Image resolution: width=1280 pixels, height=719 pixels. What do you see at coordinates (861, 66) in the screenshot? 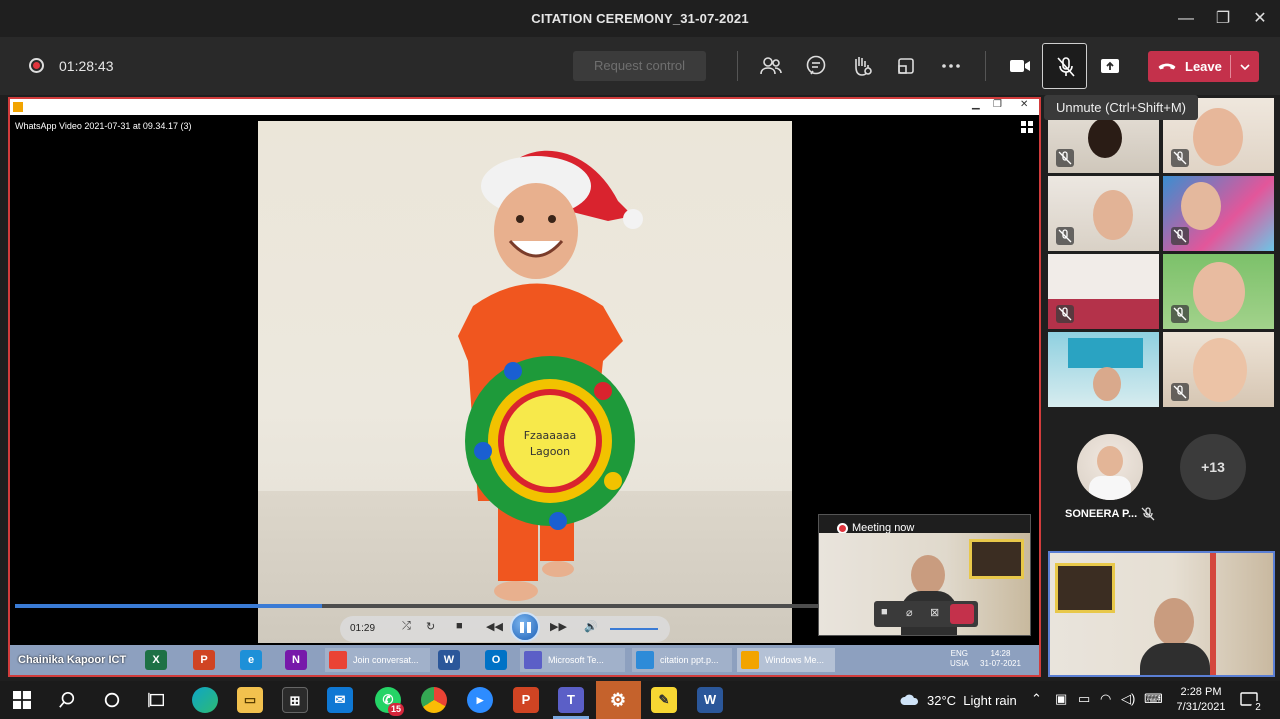
I see `raise-hand-icon` at bounding box center [861, 66].